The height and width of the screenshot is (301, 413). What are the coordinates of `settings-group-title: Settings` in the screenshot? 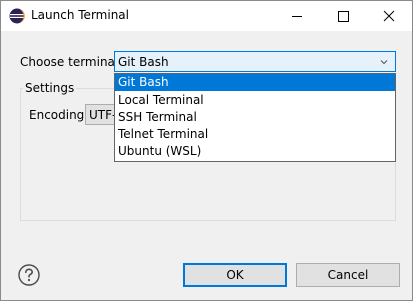 It's located at (50, 88).